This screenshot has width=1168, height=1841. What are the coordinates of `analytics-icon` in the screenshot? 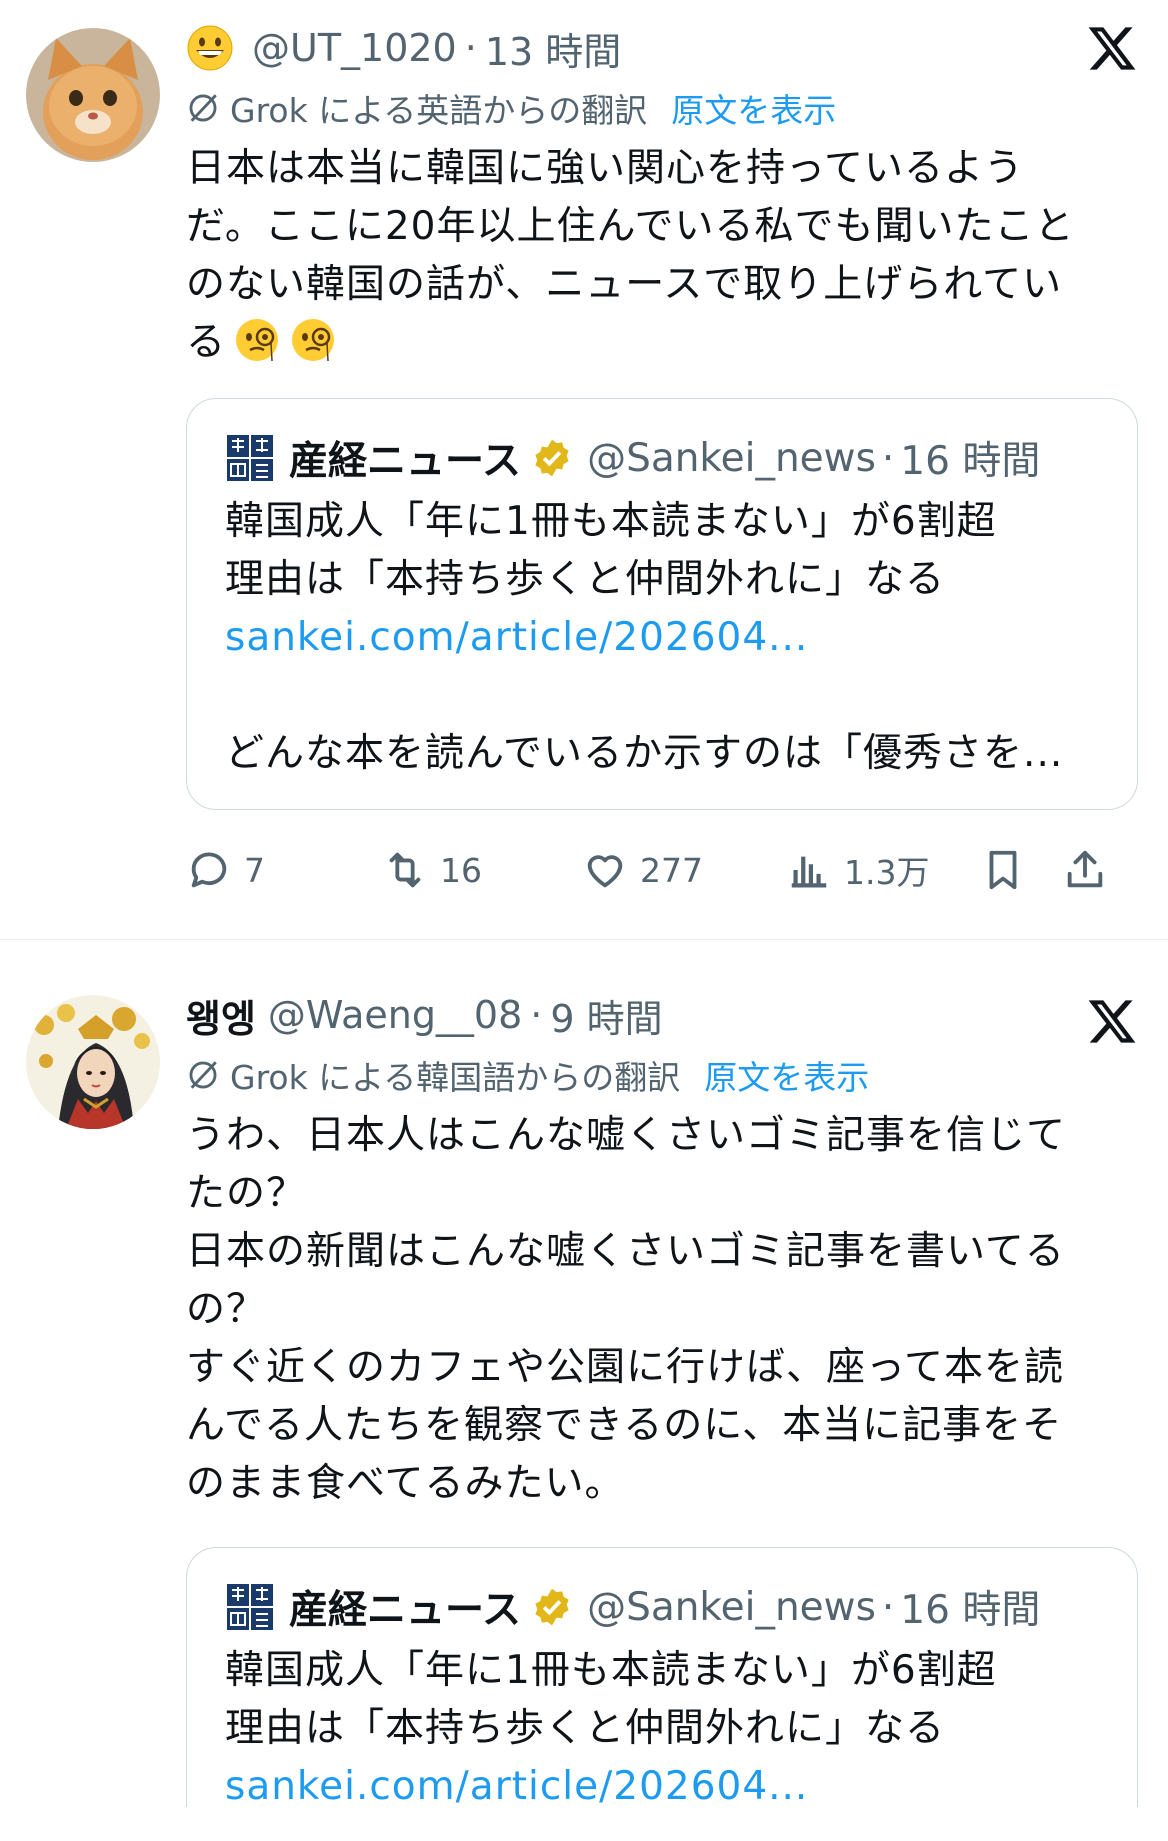 It's located at (809, 872).